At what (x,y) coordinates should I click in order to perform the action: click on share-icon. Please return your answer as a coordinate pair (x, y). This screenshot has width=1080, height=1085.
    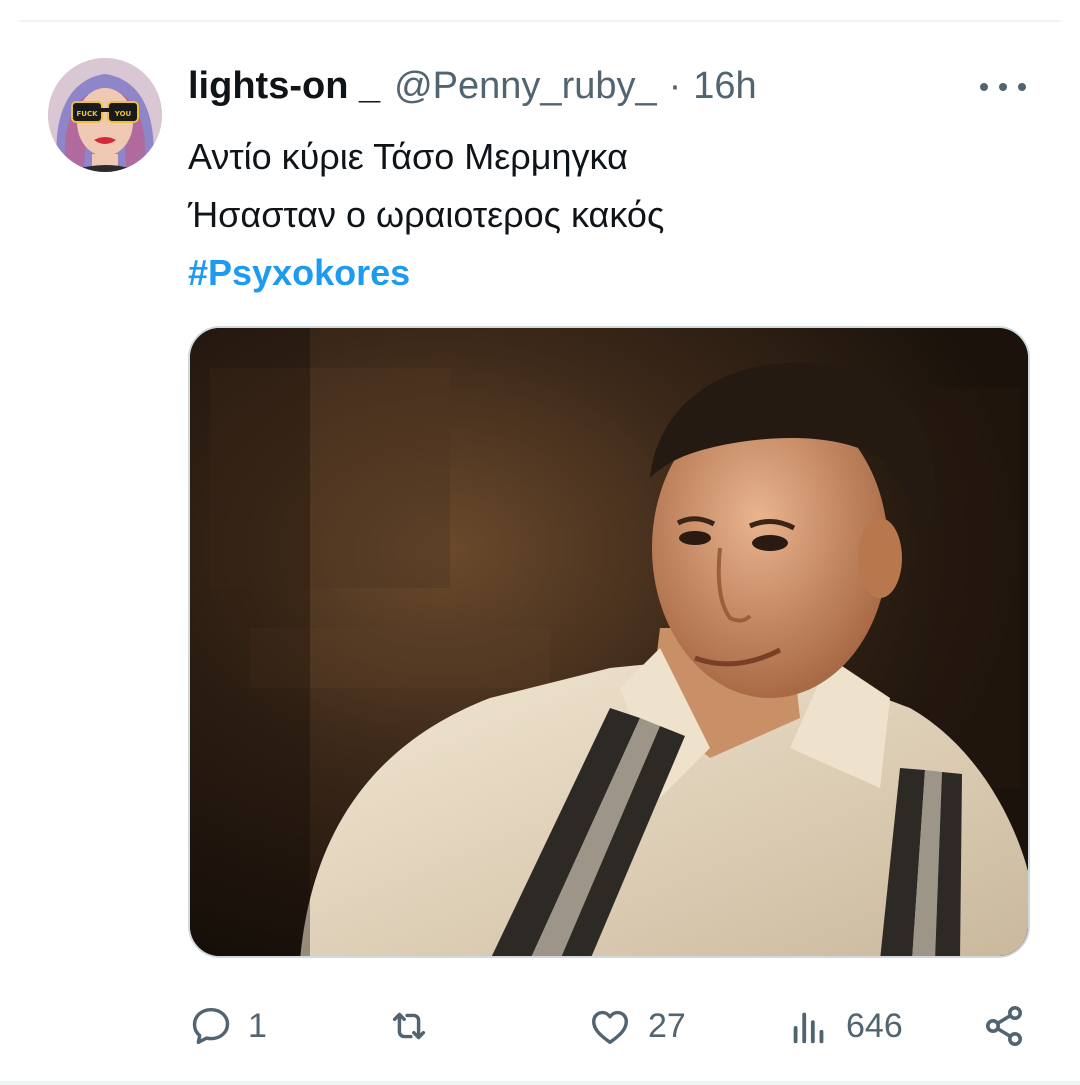
    Looking at the image, I should click on (1004, 1026).